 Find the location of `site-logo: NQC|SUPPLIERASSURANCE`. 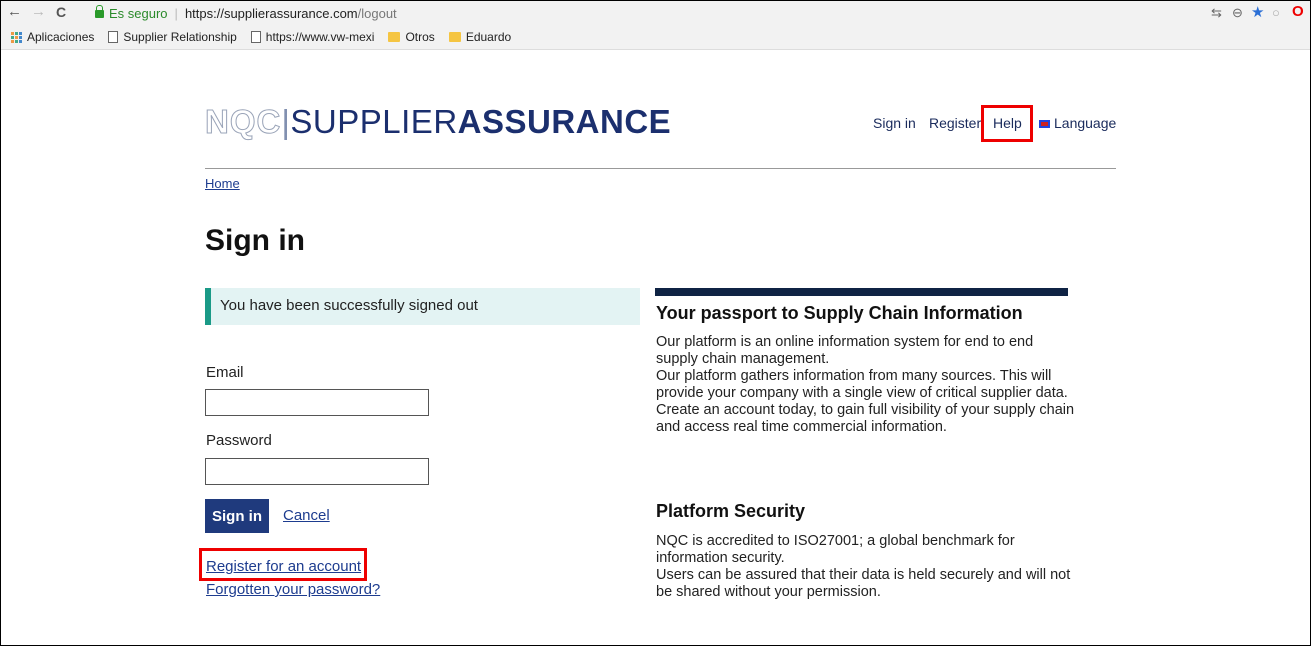

site-logo: NQC|SUPPLIERASSURANCE is located at coordinates (438, 122).